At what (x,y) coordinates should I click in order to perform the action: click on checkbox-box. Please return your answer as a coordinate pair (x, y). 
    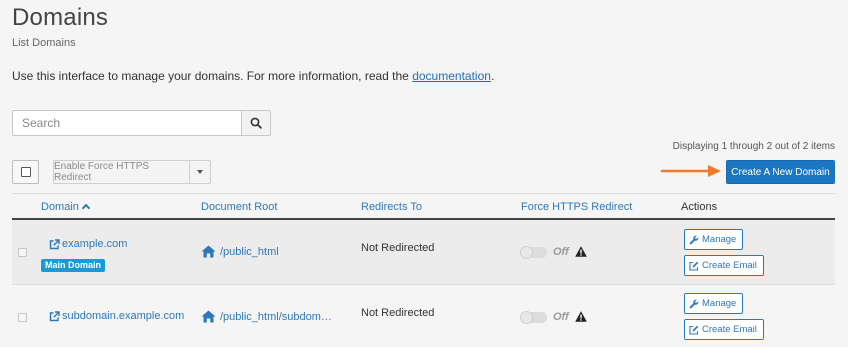
    Looking at the image, I should click on (25, 172).